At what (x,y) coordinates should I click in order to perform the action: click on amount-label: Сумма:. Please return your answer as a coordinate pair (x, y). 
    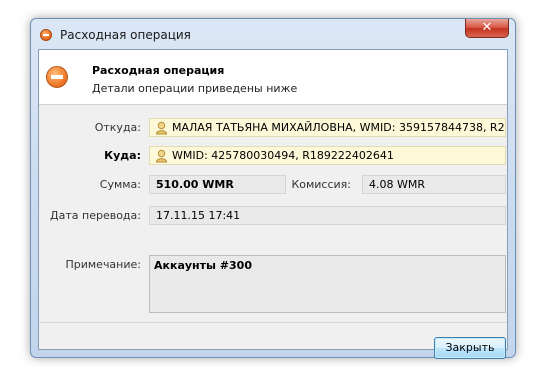
    Looking at the image, I should click on (120, 184).